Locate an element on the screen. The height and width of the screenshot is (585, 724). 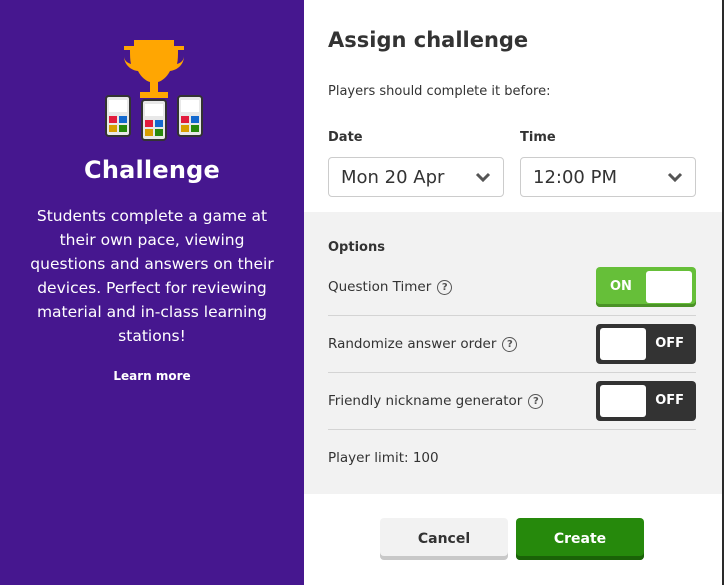
phone-icon-left is located at coordinates (118, 116).